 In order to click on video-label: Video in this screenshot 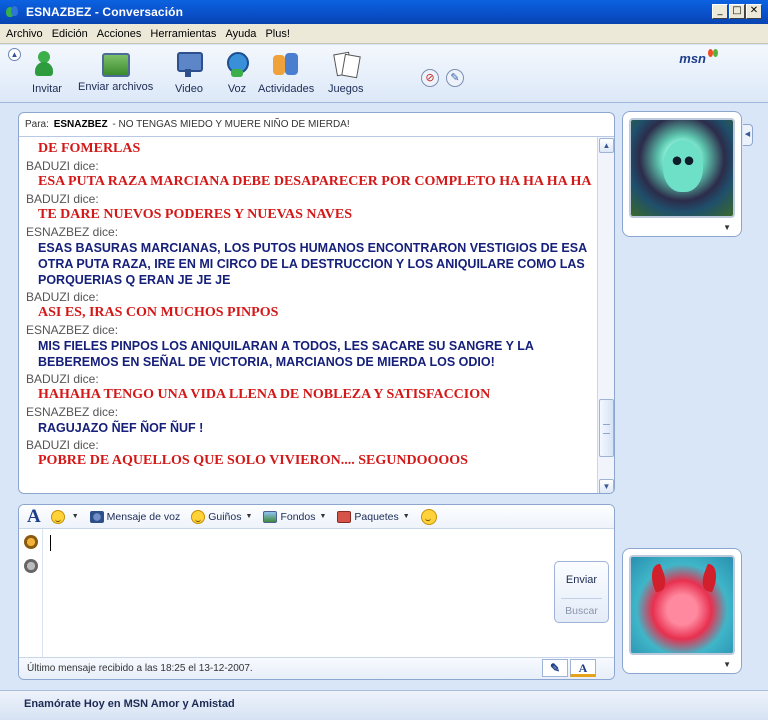, I will do `click(189, 89)`.